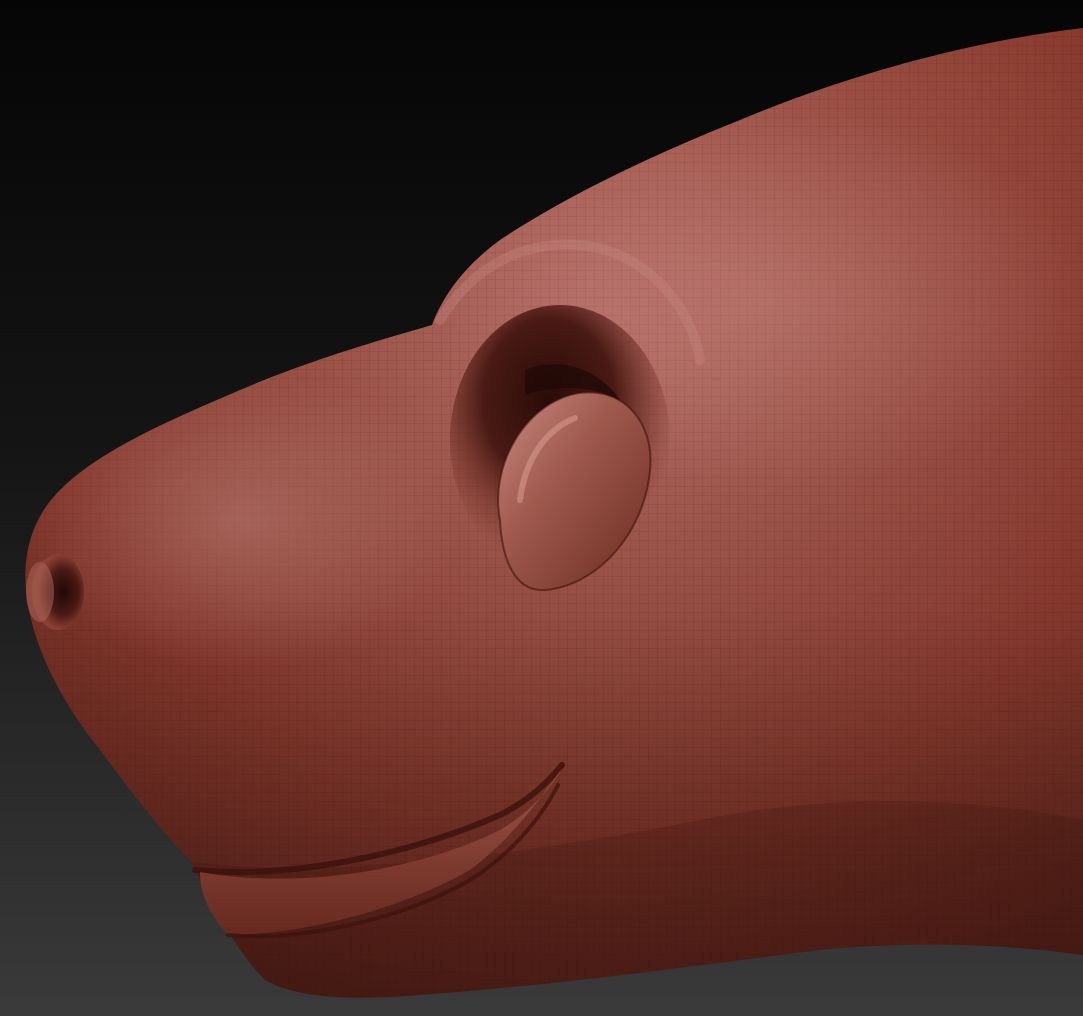 This screenshot has height=1016, width=1083. Describe the element at coordinates (55, 592) in the screenshot. I see `nostril` at that location.